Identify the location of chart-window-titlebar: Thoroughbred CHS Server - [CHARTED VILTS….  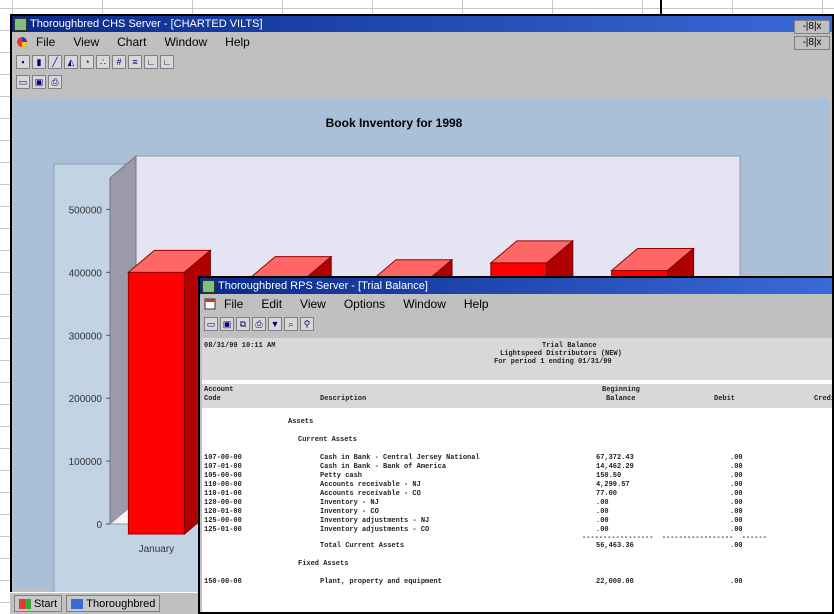
(422, 24).